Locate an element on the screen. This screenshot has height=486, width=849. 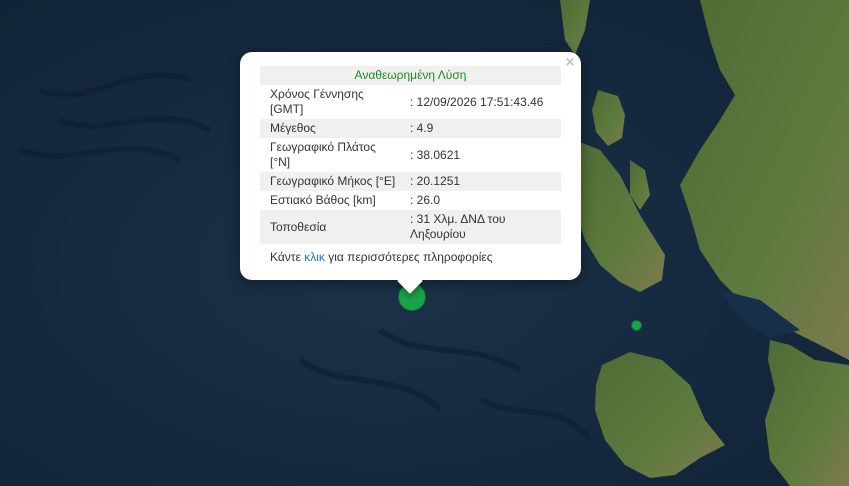
table-row: Εστιακό Βάθος [km] : 26.0 is located at coordinates (410, 200).